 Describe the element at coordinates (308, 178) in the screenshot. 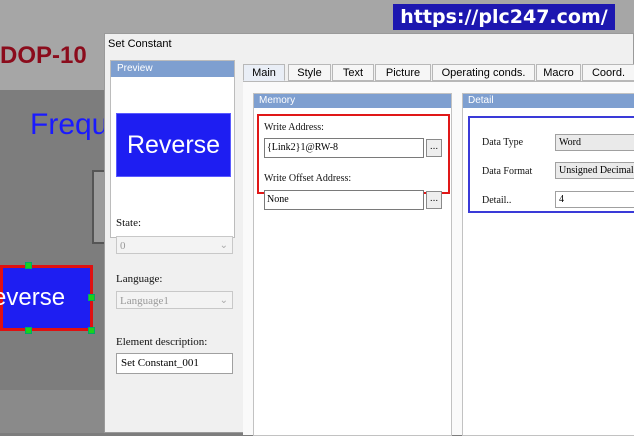

I see `write-offset-label: Write Offset Address:` at that location.